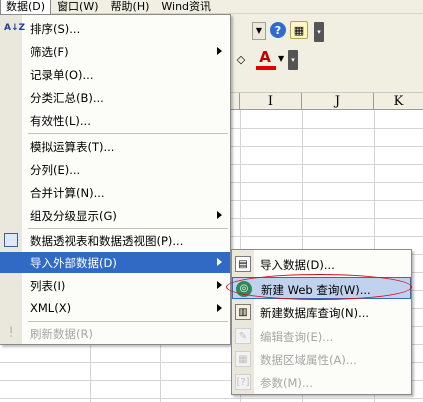  What do you see at coordinates (398, 101) in the screenshot?
I see `column-header-k: K` at bounding box center [398, 101].